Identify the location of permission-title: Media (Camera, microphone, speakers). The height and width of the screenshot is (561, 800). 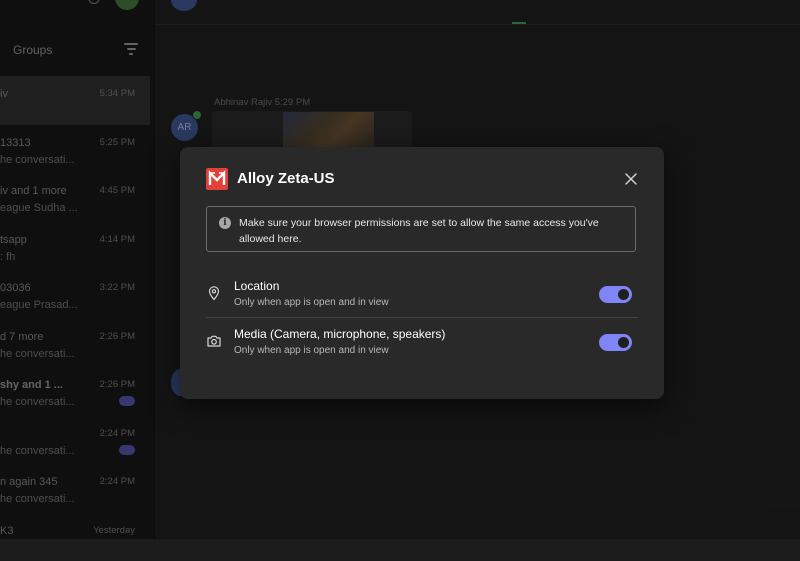
(339, 334).